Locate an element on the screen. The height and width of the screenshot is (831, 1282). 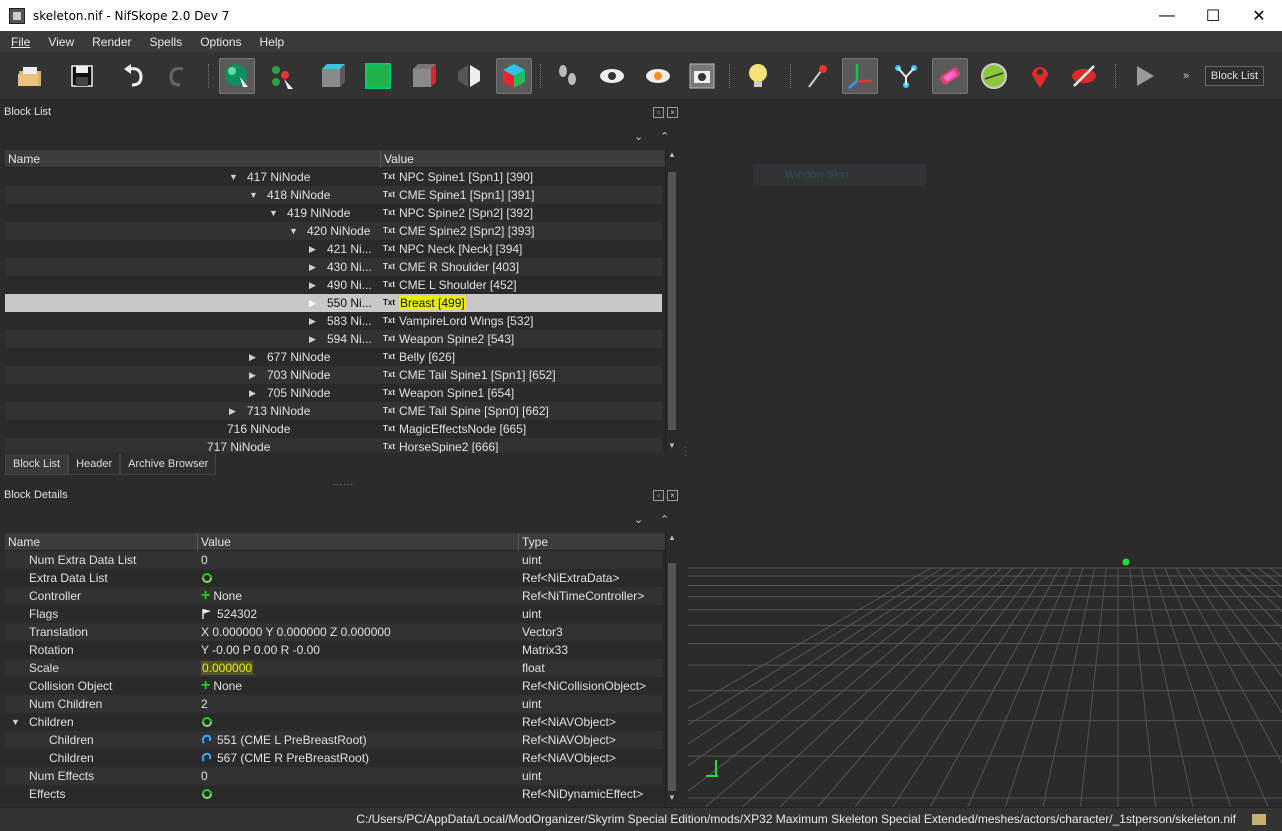
tree-row: 717 NiNode Txt HorseSpine2 [666] is located at coordinates (333, 445).